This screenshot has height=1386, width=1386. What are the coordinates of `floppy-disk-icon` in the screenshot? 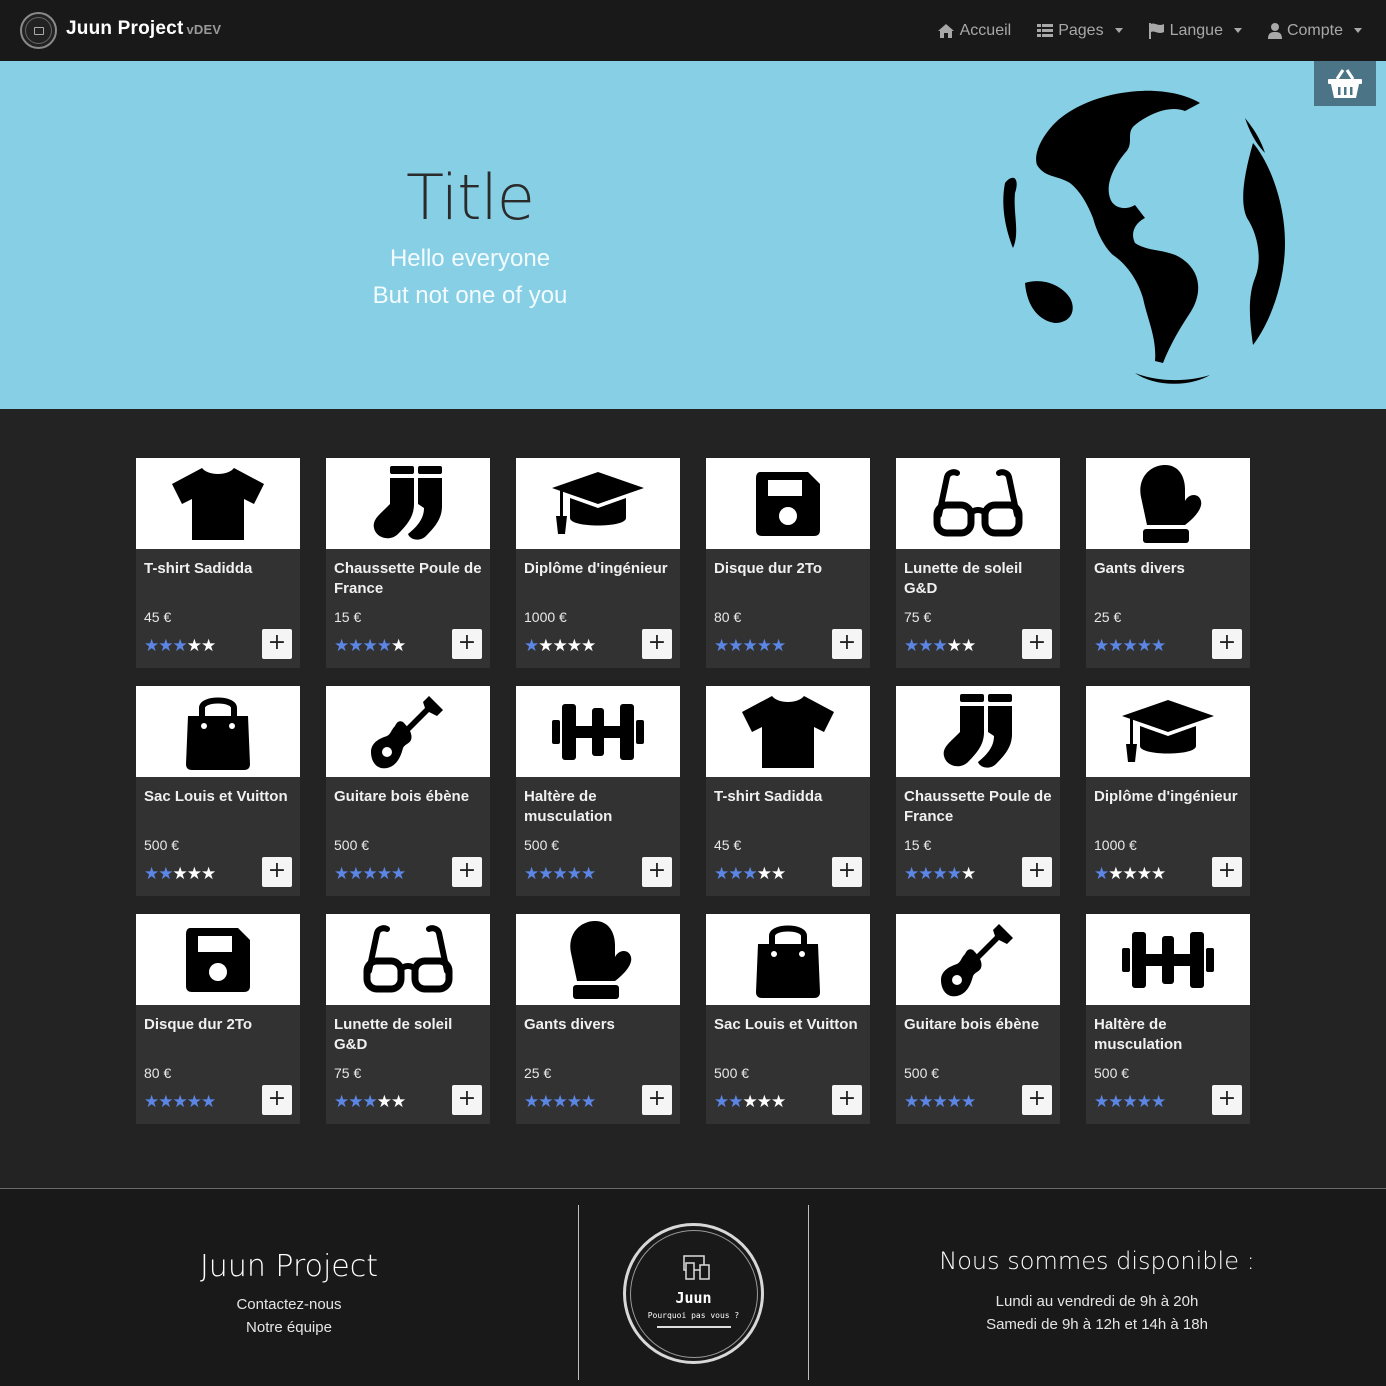 It's located at (218, 959).